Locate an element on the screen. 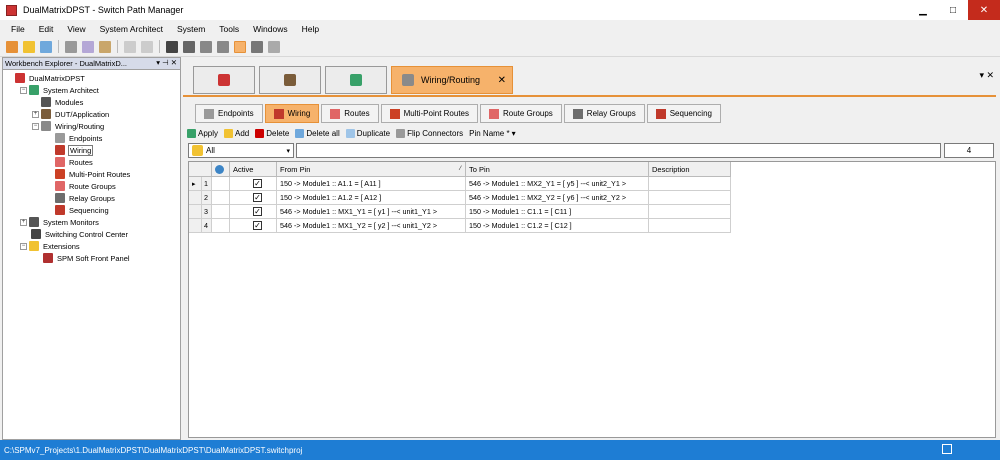  filter-select: All ▾ is located at coordinates (241, 150).